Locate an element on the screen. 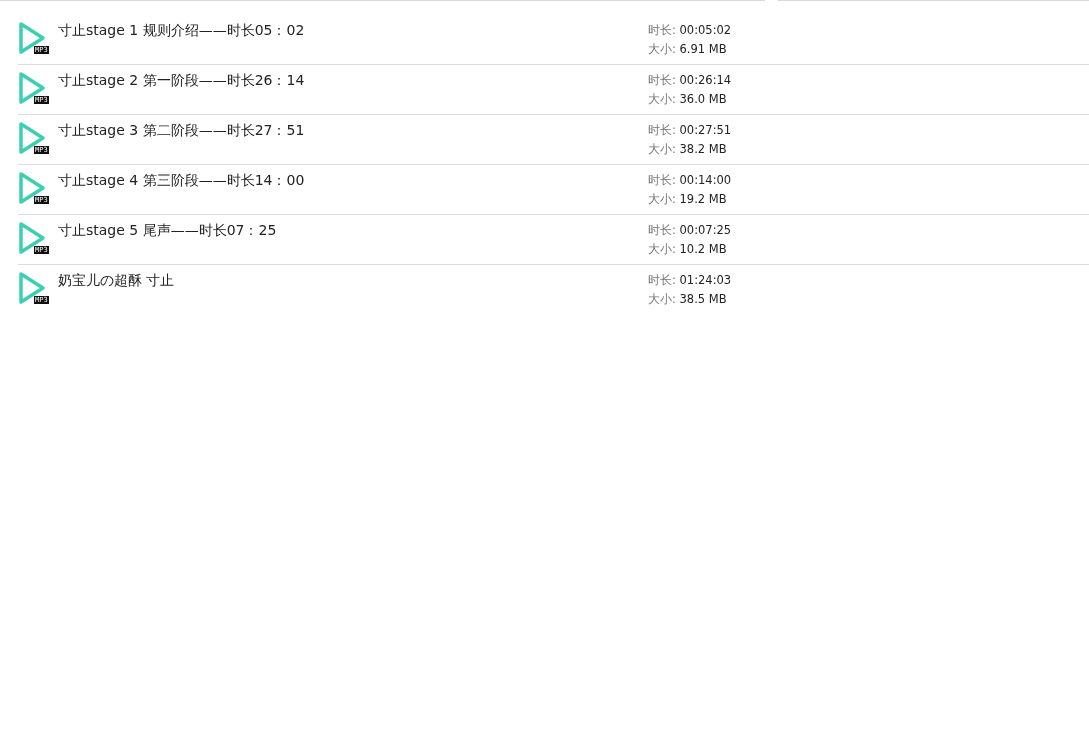 This screenshot has width=1089, height=730. duration-text: 时长: 00:26:14 is located at coordinates (690, 80).